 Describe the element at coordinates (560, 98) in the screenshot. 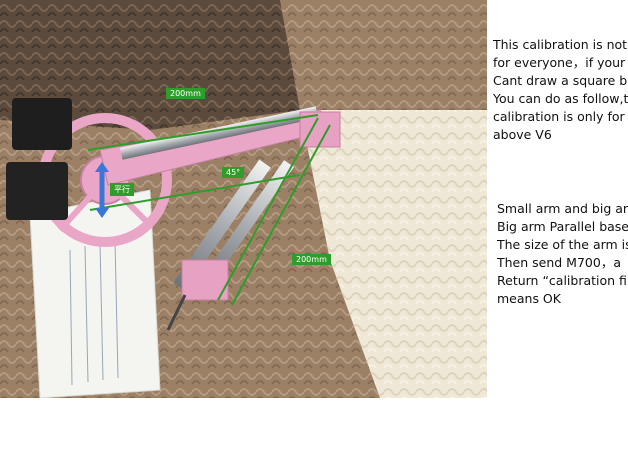

I see `intro-line: You can do as follow,t` at that location.